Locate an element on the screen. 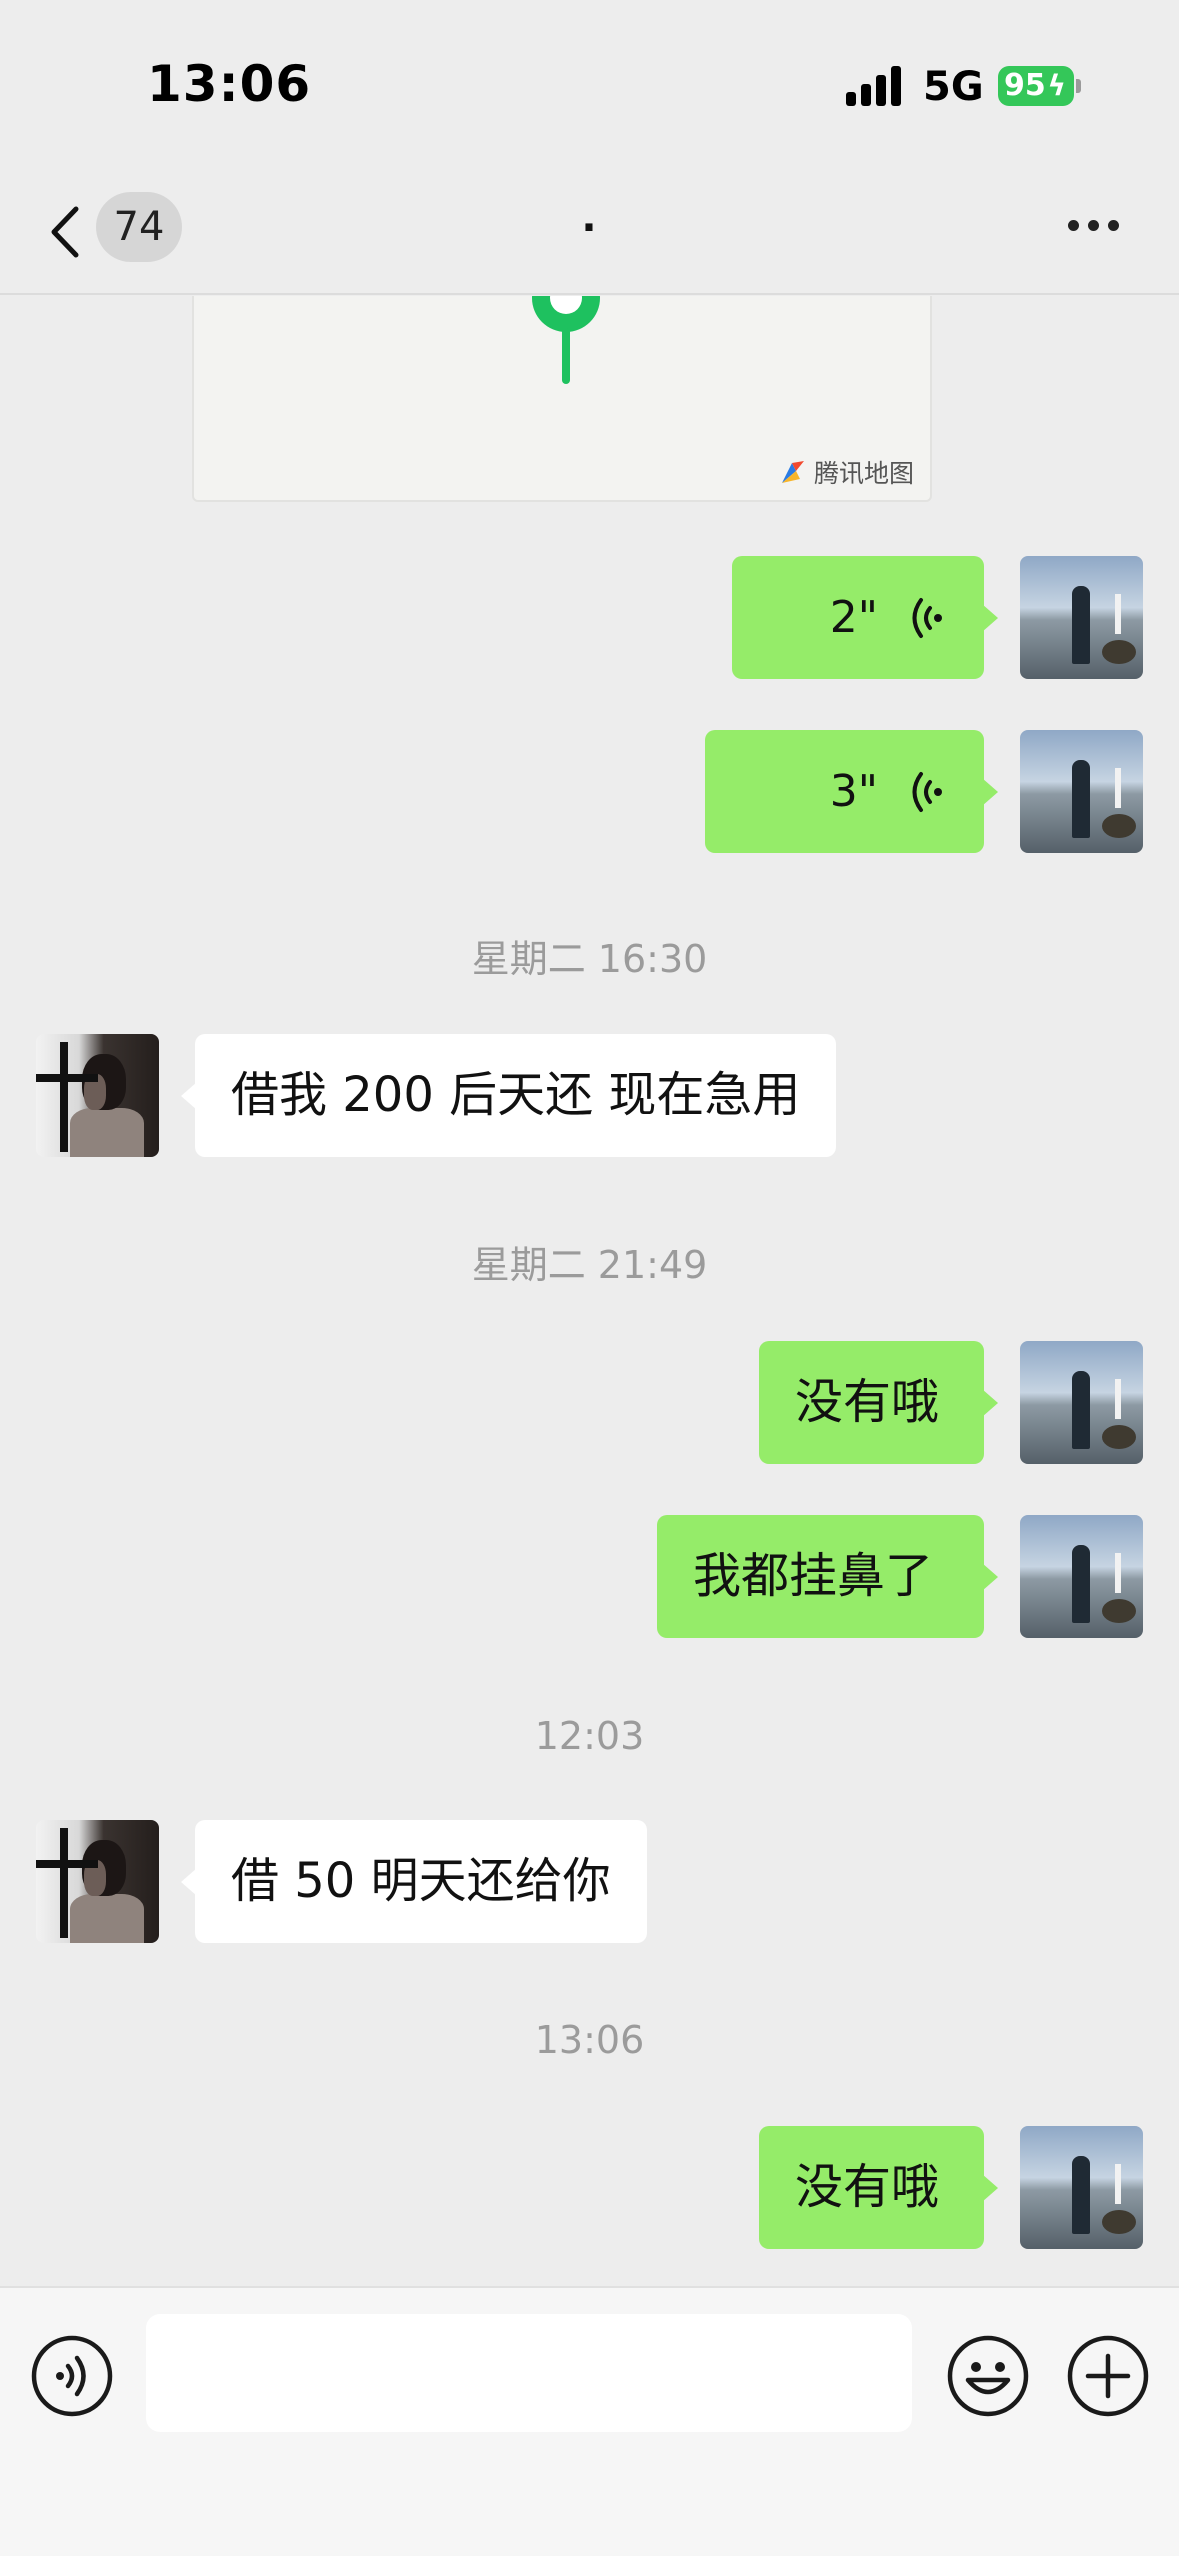 This screenshot has height=2556, width=1179. voice-duration: 3" is located at coordinates (853, 791).